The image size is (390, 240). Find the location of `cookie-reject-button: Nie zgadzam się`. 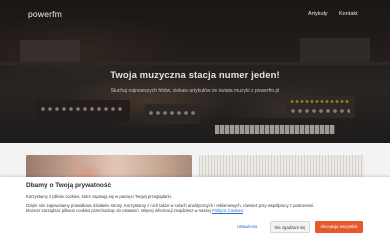

cookie-reject-button: Nie zgadzam się is located at coordinates (290, 227).